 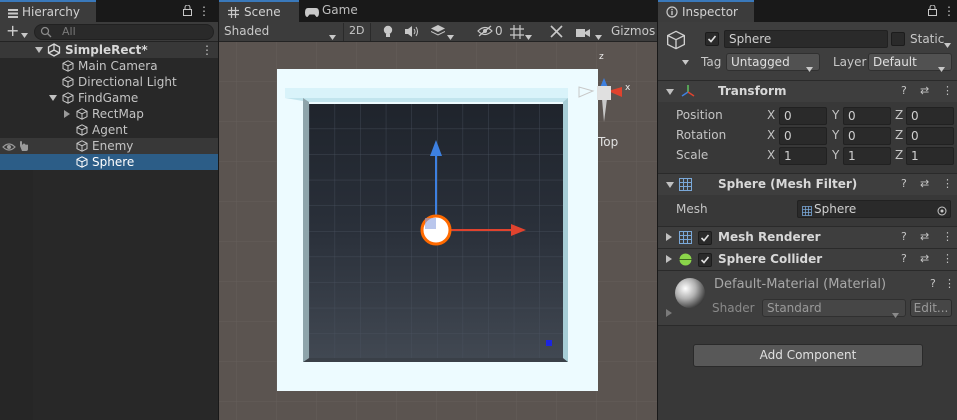 I want to click on scale-z-field: 1, so click(x=930, y=156).